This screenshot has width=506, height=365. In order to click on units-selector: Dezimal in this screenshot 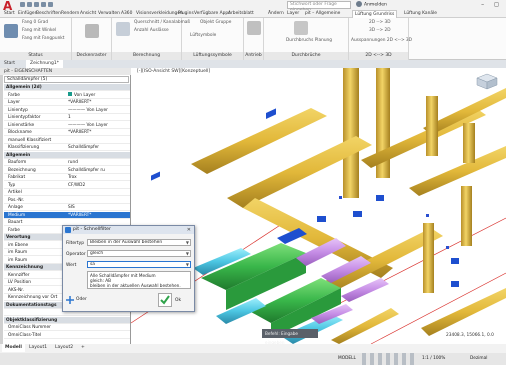, I will do `click(478, 359)`.